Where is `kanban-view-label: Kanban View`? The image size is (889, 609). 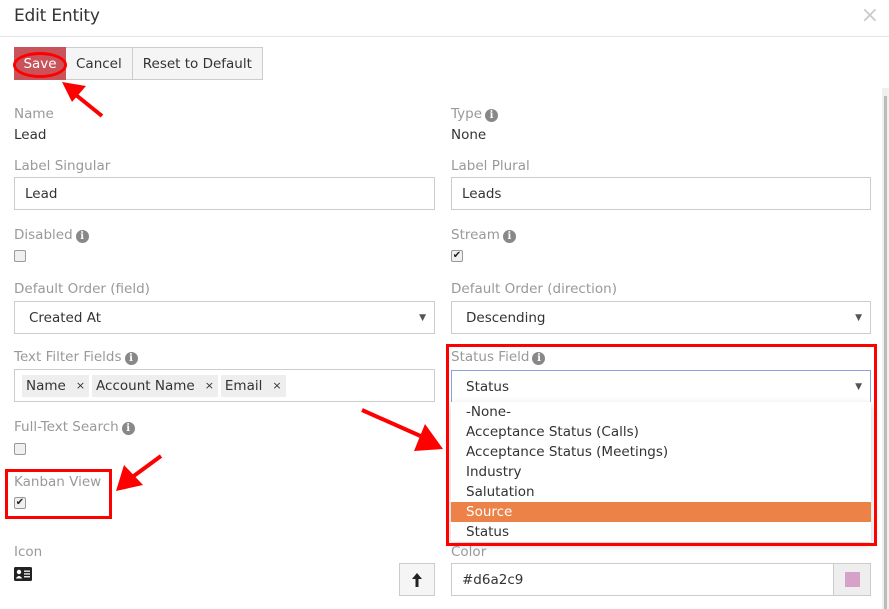 kanban-view-label: Kanban View is located at coordinates (58, 482).